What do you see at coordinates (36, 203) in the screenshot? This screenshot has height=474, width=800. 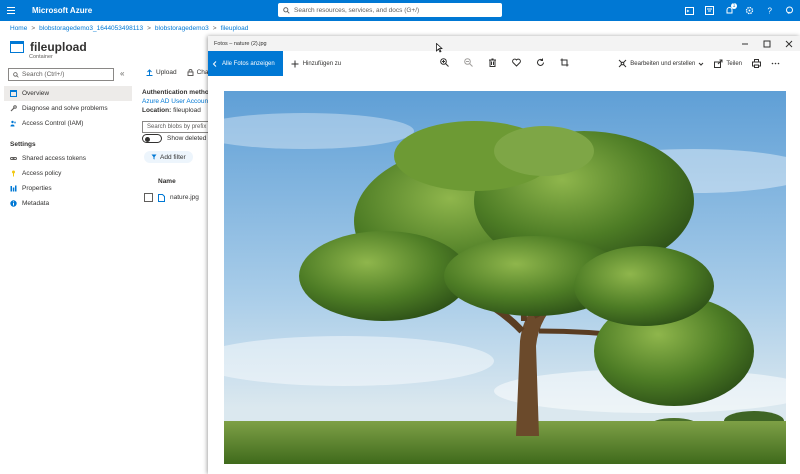 I see `nav-item-label: Metadata` at bounding box center [36, 203].